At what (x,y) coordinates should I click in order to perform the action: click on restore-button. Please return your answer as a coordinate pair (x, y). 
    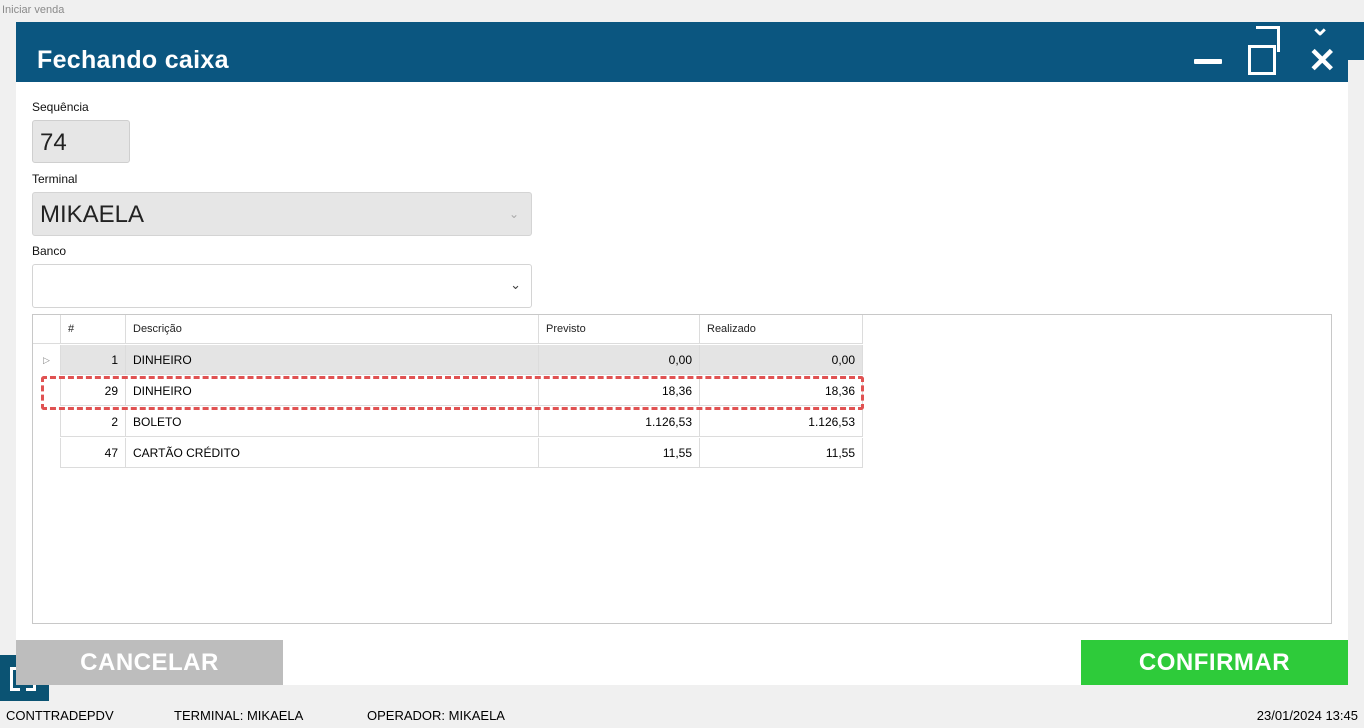
    Looking at the image, I should click on (1266, 50).